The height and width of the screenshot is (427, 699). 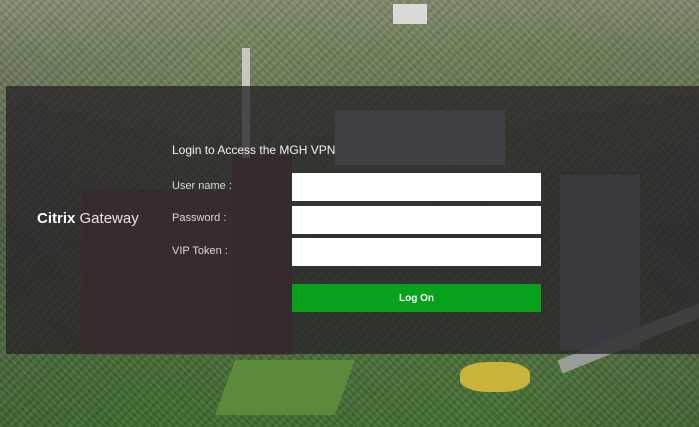 I want to click on log-on-button: Log On, so click(x=416, y=298).